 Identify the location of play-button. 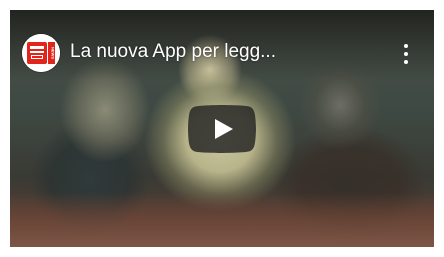
(222, 129).